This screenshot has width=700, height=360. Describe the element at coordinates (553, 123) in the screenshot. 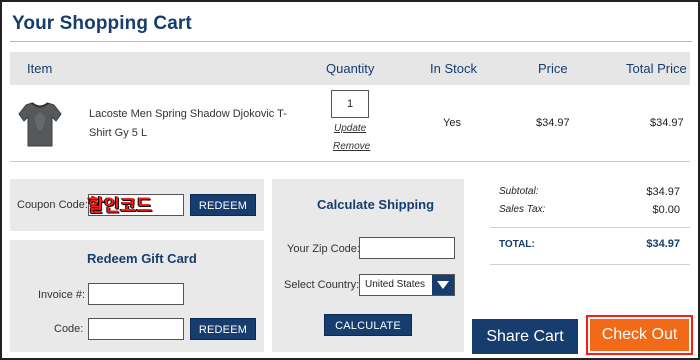

I see `price-value: $34.97` at that location.